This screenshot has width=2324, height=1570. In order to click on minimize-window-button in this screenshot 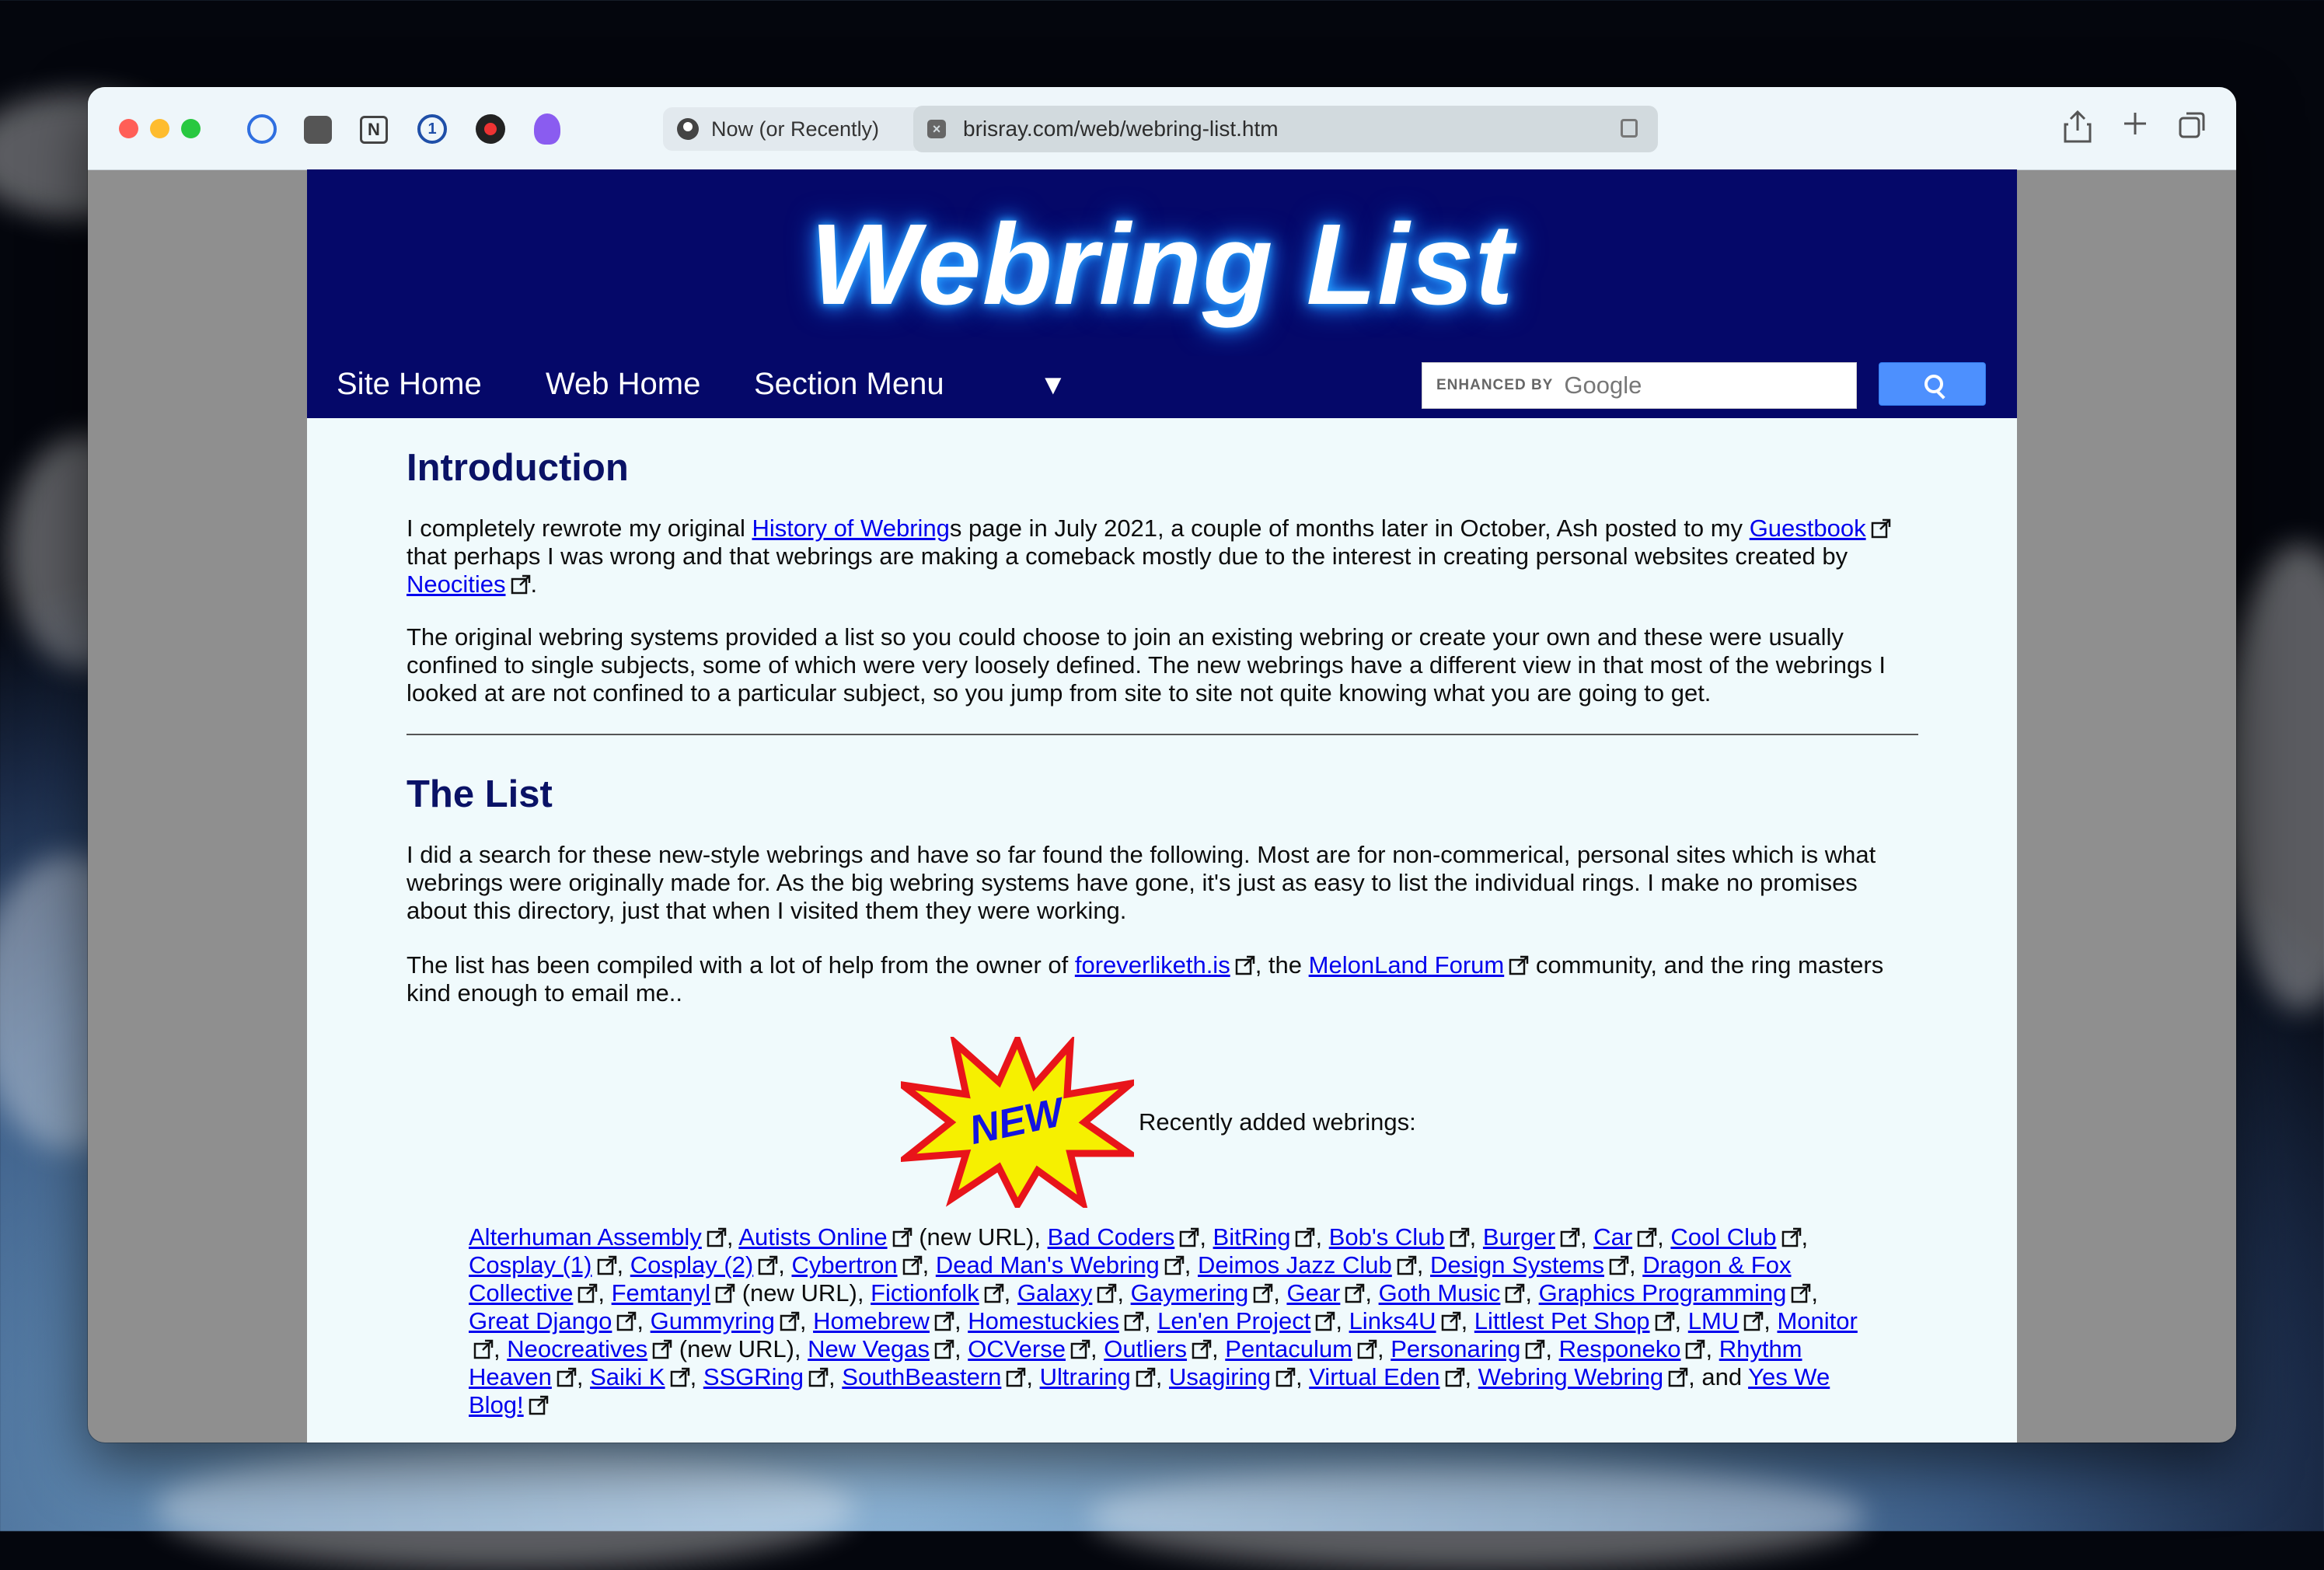, I will do `click(159, 128)`.